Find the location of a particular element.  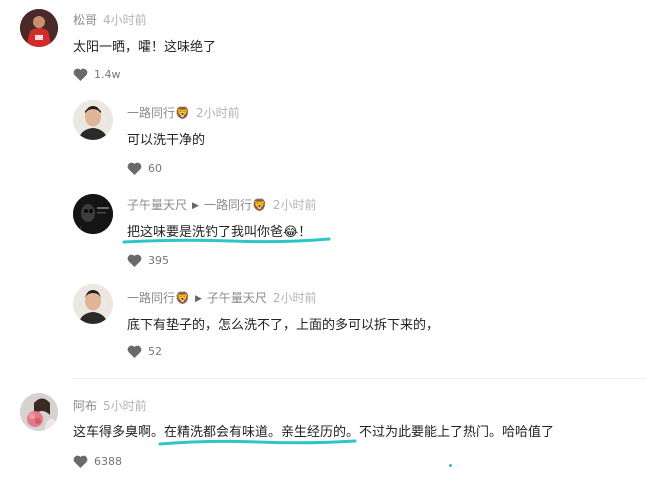

red-jersey-avatar-icon is located at coordinates (39, 28).